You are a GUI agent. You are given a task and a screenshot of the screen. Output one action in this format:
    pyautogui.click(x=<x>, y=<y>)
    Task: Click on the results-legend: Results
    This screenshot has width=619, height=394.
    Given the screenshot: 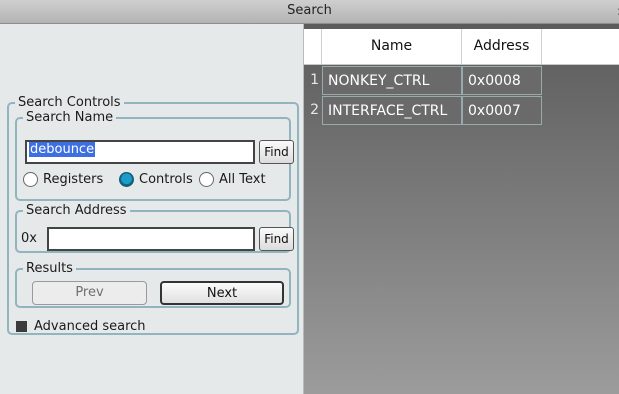 What is the action you would take?
    pyautogui.click(x=49, y=268)
    